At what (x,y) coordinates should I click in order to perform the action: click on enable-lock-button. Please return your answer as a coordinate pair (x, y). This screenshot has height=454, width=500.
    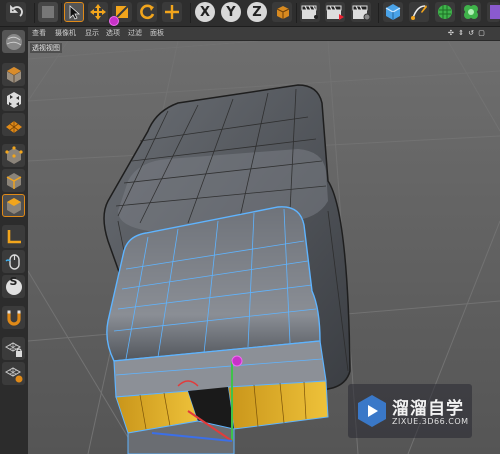
    Looking at the image, I should click on (13, 348).